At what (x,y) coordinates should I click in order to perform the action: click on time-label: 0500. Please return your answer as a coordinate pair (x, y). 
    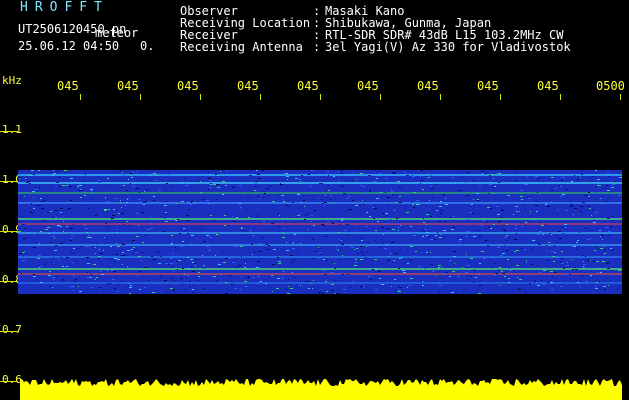
    Looking at the image, I should click on (610, 86).